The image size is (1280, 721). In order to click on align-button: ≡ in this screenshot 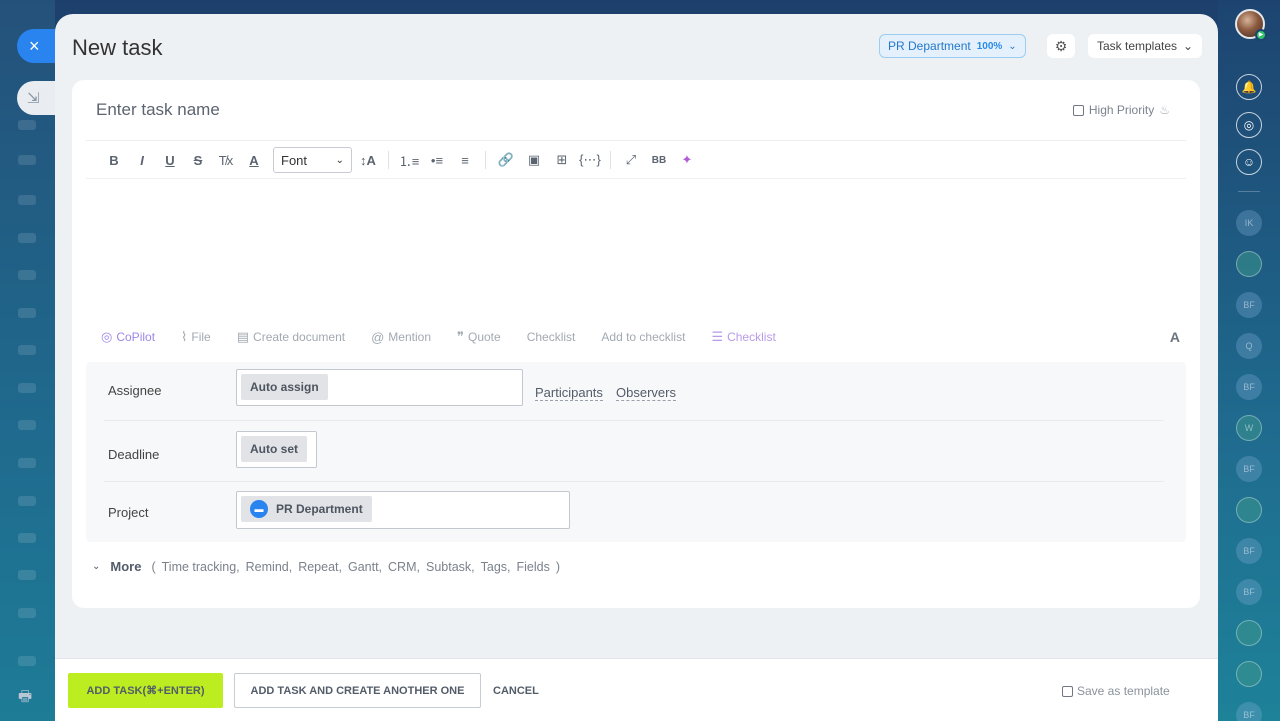, I will do `click(465, 160)`.